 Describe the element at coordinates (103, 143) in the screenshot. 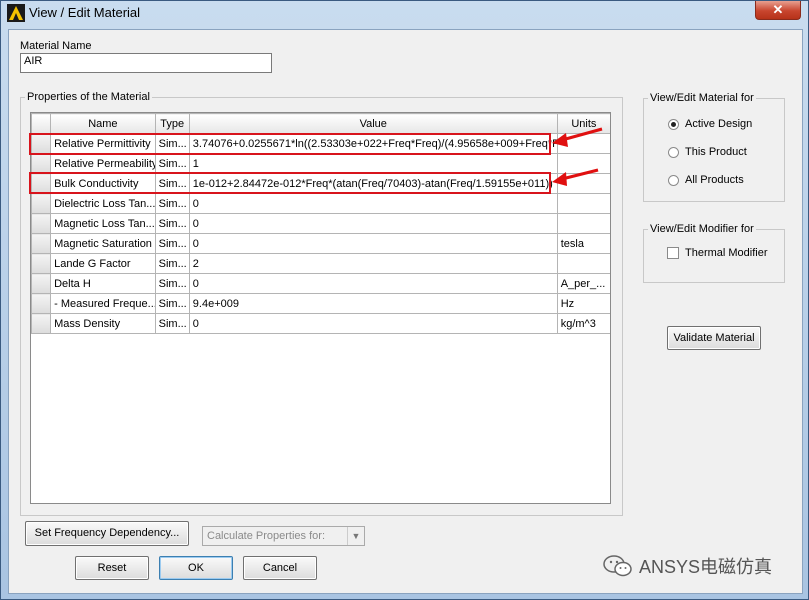

I see `property-name: Relative Permittivity` at that location.